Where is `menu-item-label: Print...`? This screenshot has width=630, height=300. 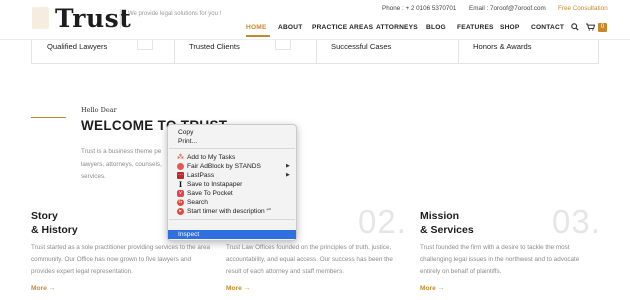
menu-item-label: Print... is located at coordinates (188, 141).